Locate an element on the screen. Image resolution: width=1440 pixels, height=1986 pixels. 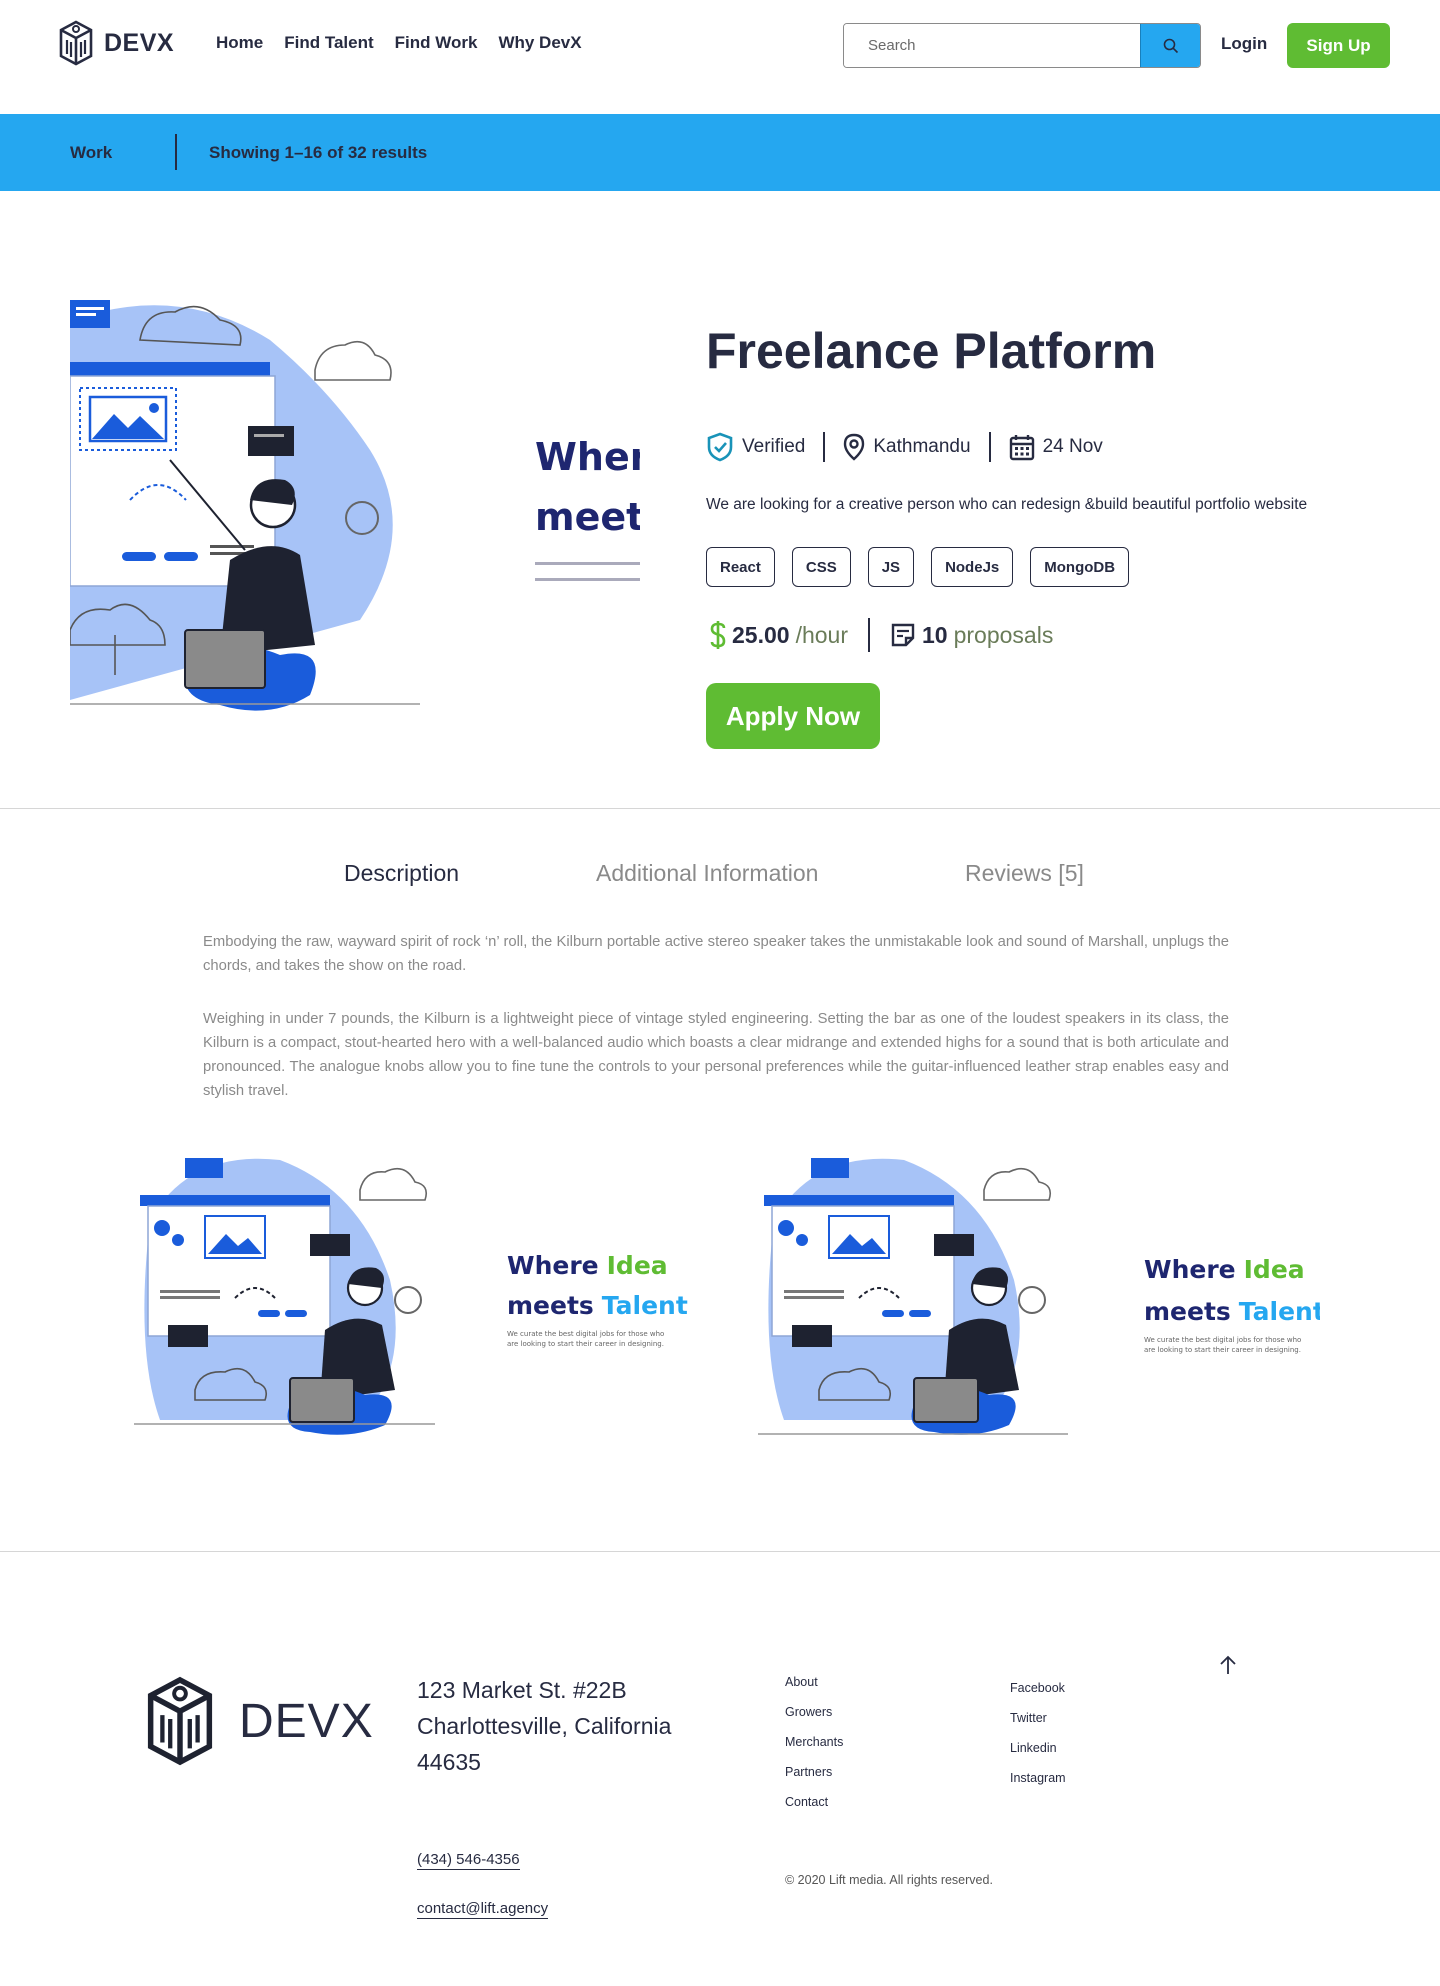
proposals-count: 10 is located at coordinates (935, 634).